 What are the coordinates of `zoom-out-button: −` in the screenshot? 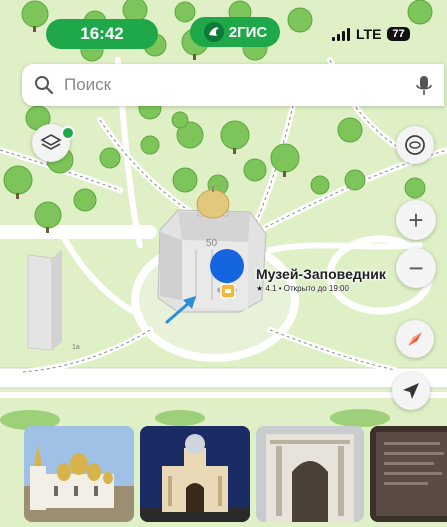 It's located at (416, 268).